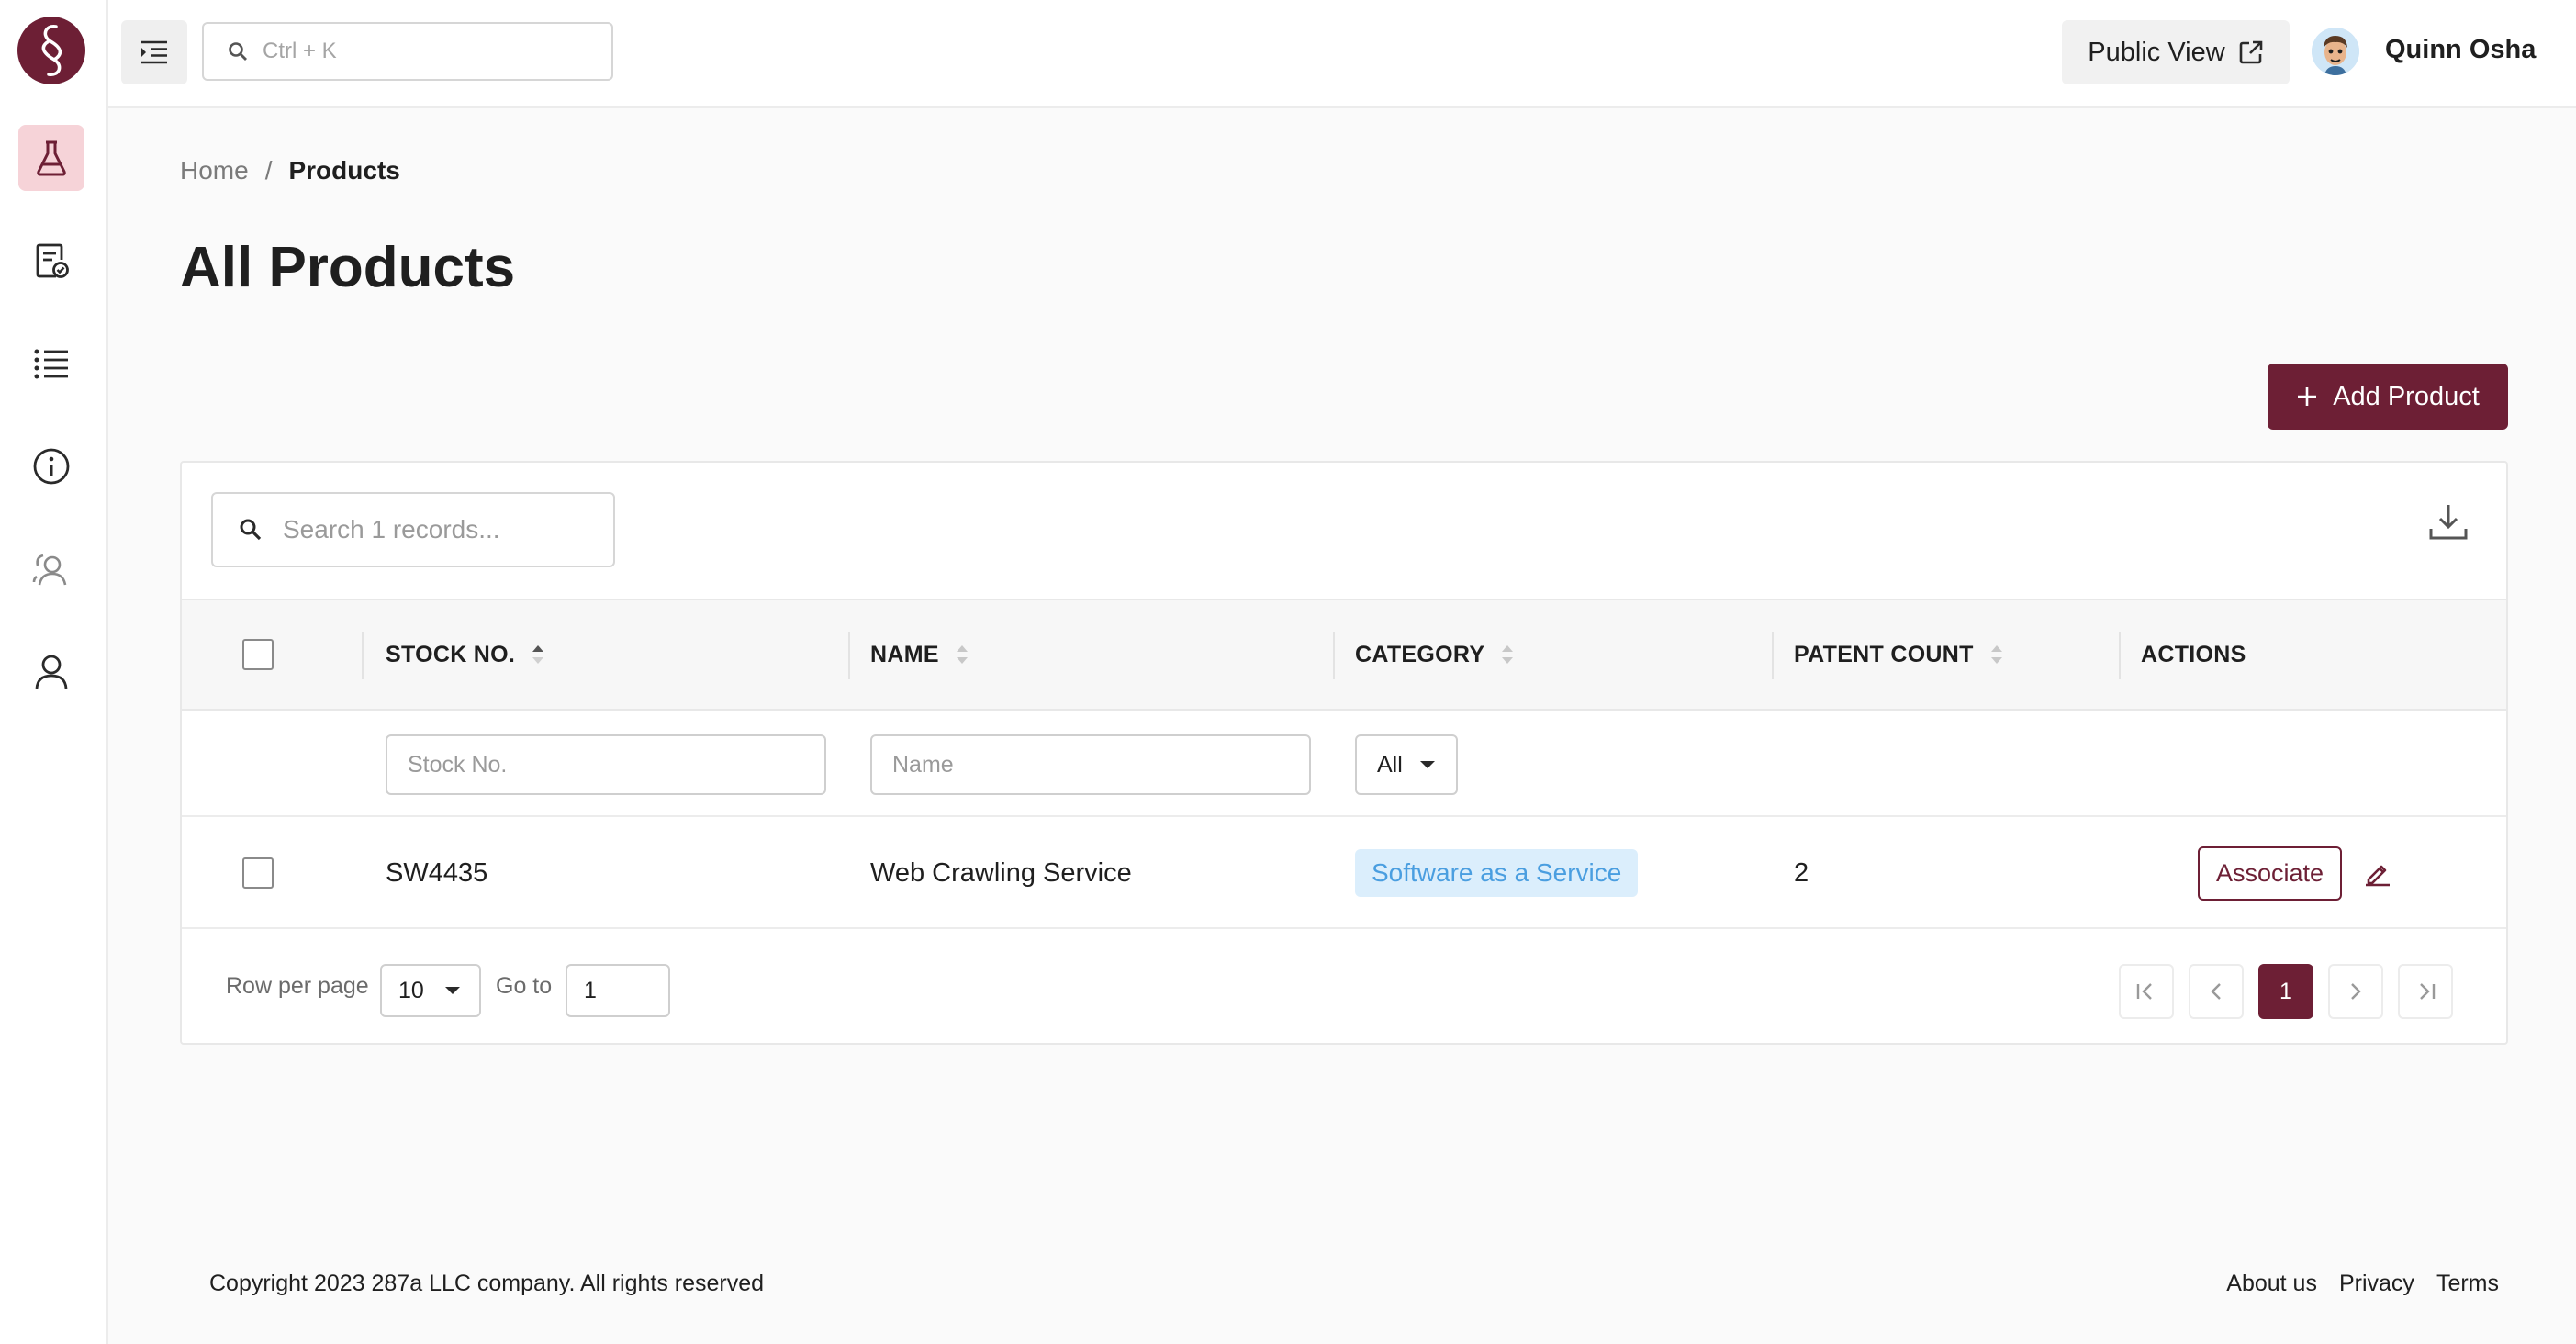 Image resolution: width=2576 pixels, height=1344 pixels. I want to click on column-label: STOCK NO., so click(451, 654).